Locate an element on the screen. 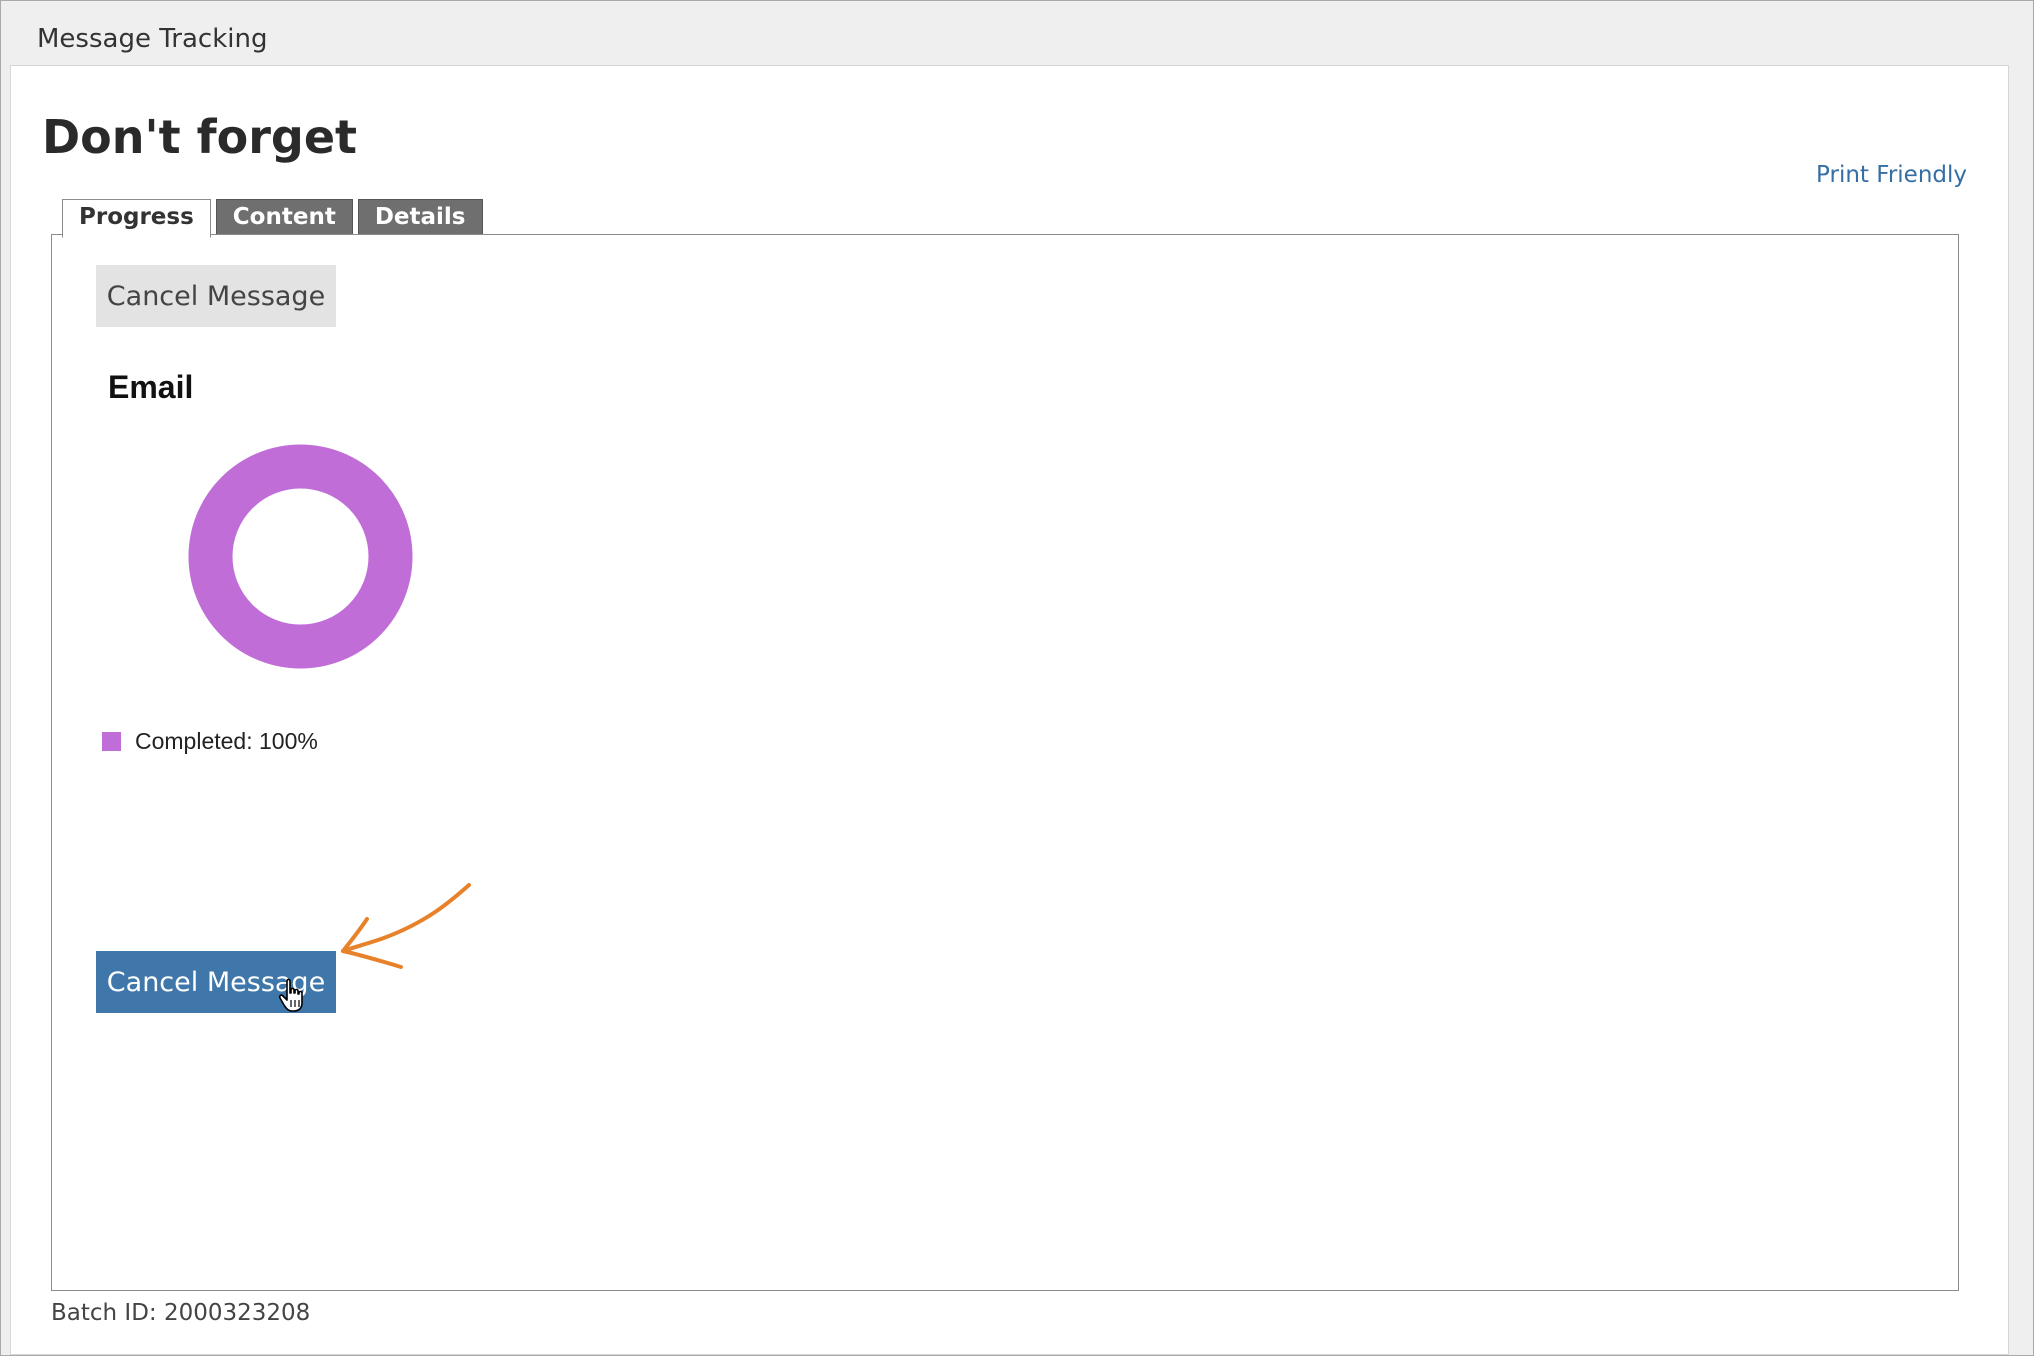  email-progress-donut-chart is located at coordinates (300, 556).